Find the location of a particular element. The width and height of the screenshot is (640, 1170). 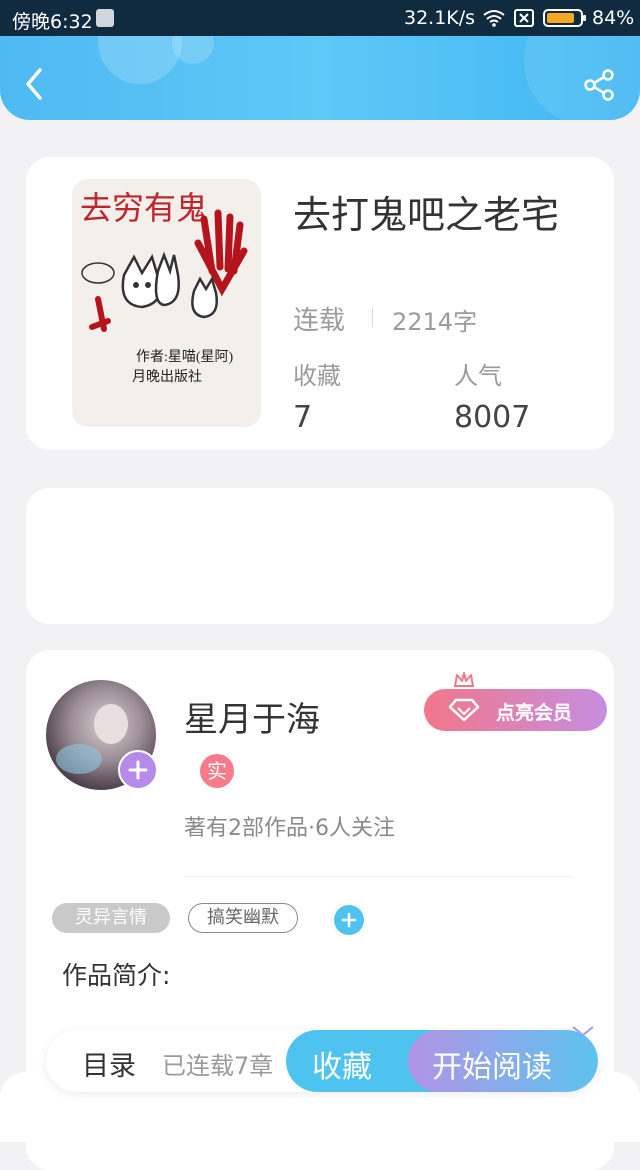

crown-icon is located at coordinates (464, 679).